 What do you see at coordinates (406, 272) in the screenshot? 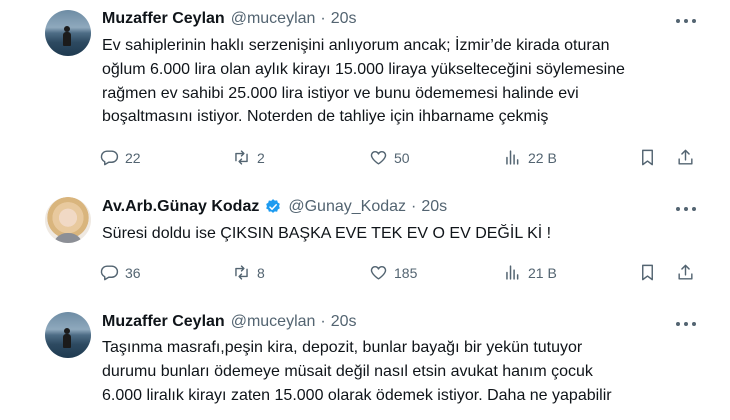
I see `like-count: 185` at bounding box center [406, 272].